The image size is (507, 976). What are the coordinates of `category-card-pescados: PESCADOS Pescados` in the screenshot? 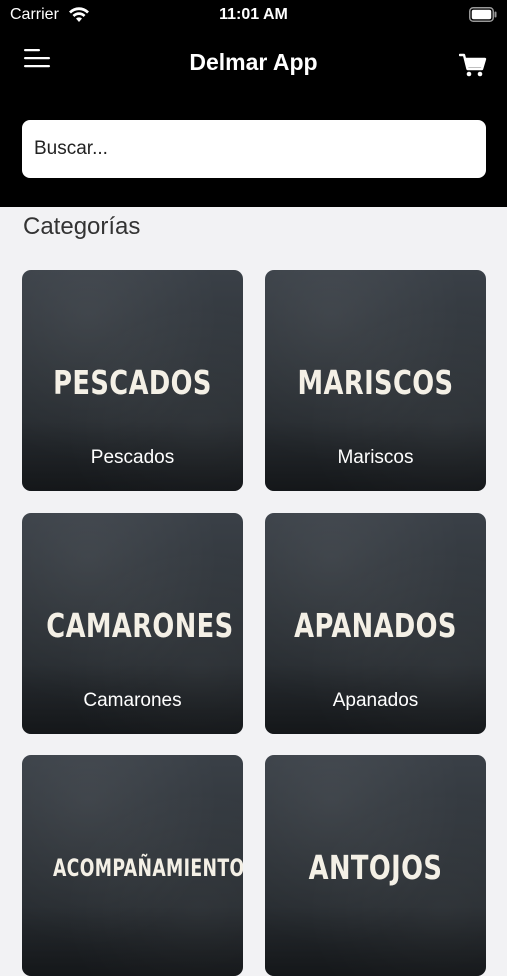 It's located at (132, 380).